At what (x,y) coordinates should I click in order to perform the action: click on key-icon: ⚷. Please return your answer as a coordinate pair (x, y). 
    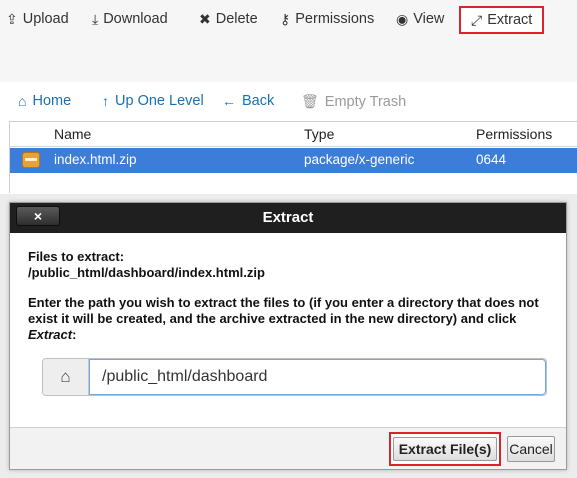
    Looking at the image, I should click on (285, 19).